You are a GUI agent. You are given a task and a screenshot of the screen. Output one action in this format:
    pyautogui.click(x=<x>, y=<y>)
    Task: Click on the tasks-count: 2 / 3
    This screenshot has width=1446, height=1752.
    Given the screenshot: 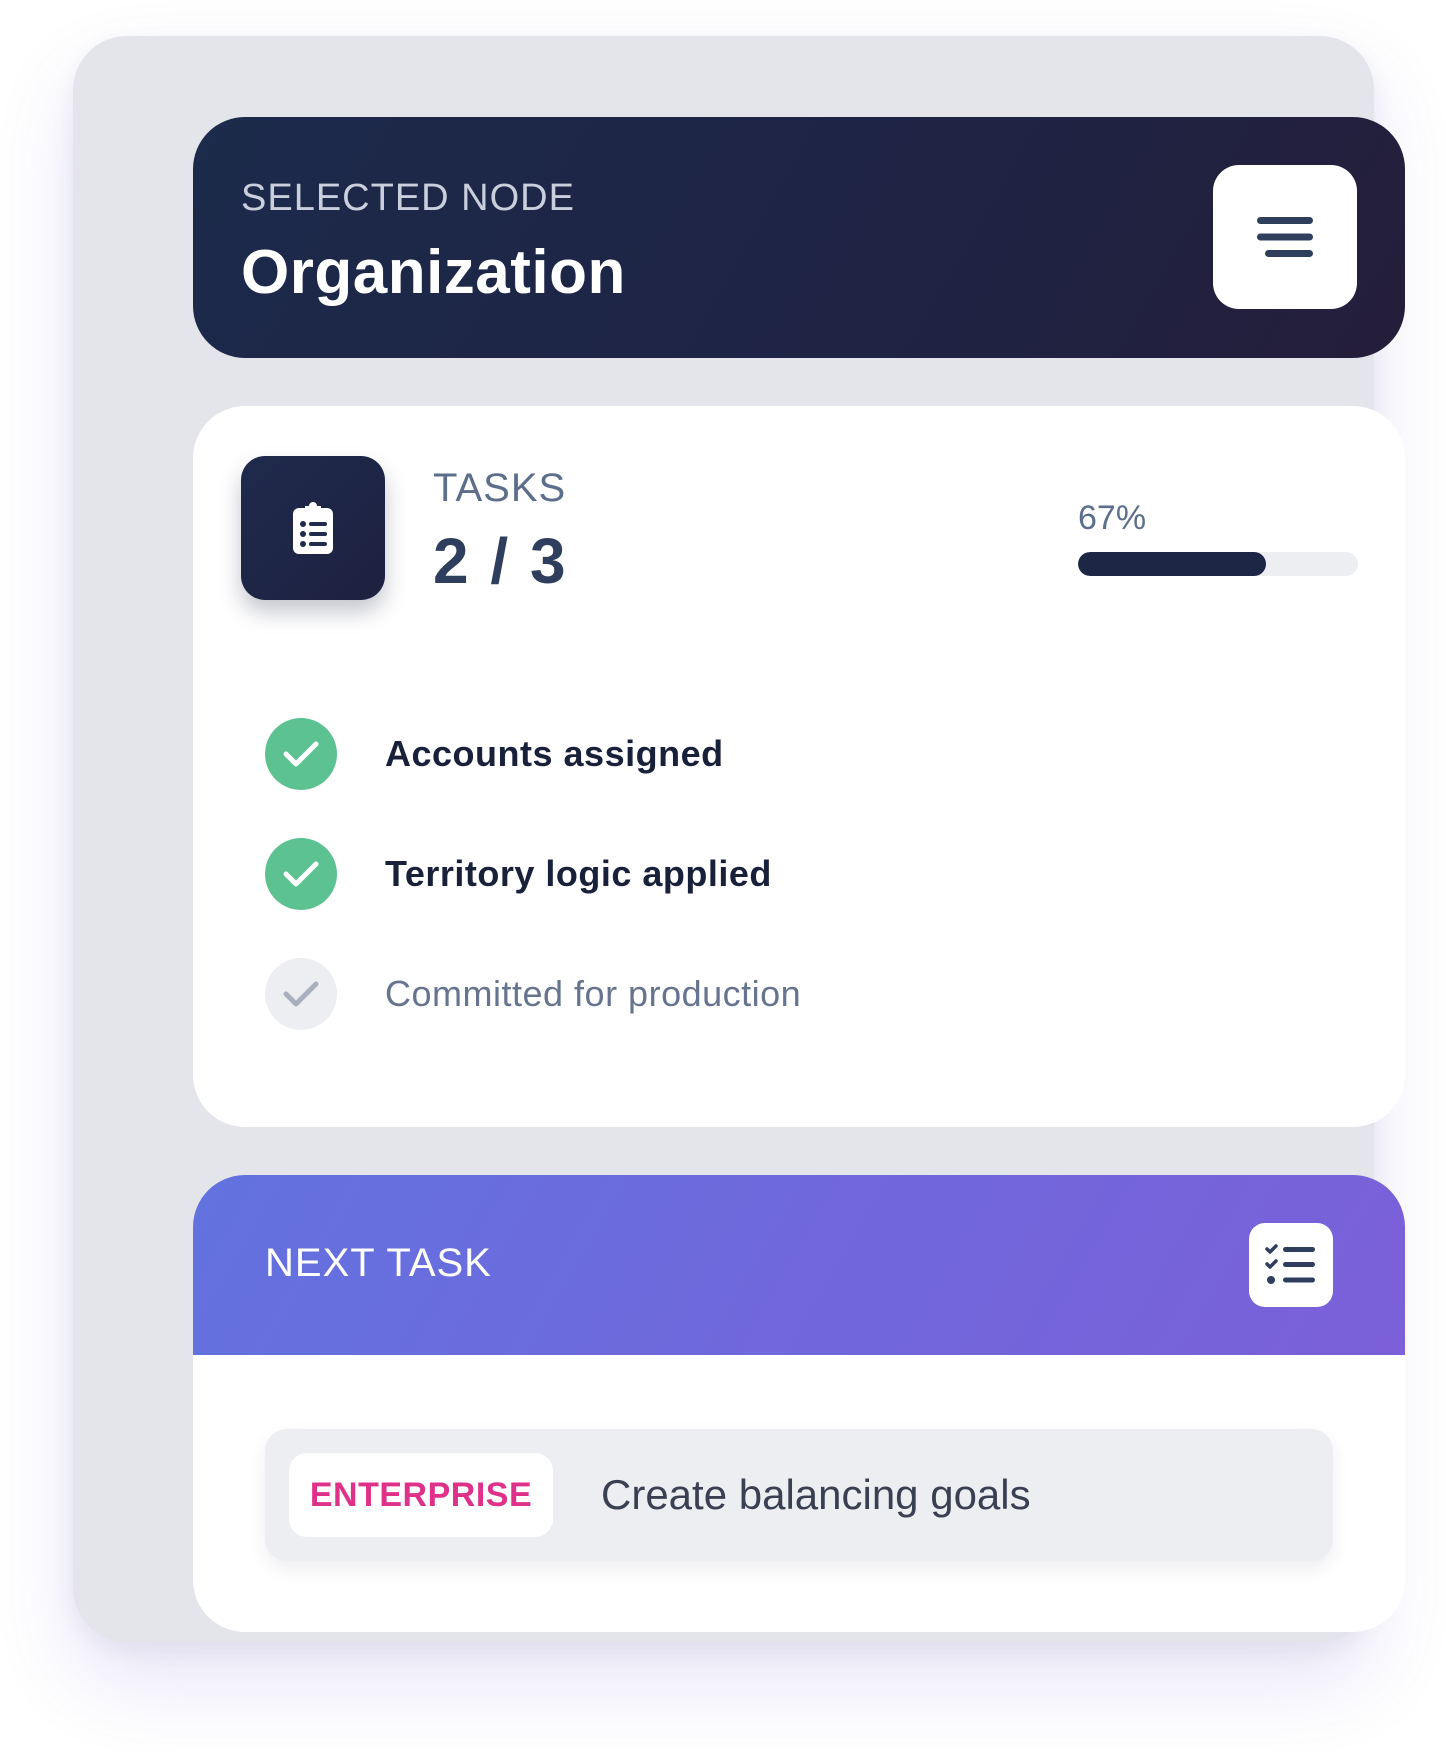 What is the action you would take?
    pyautogui.click(x=500, y=561)
    